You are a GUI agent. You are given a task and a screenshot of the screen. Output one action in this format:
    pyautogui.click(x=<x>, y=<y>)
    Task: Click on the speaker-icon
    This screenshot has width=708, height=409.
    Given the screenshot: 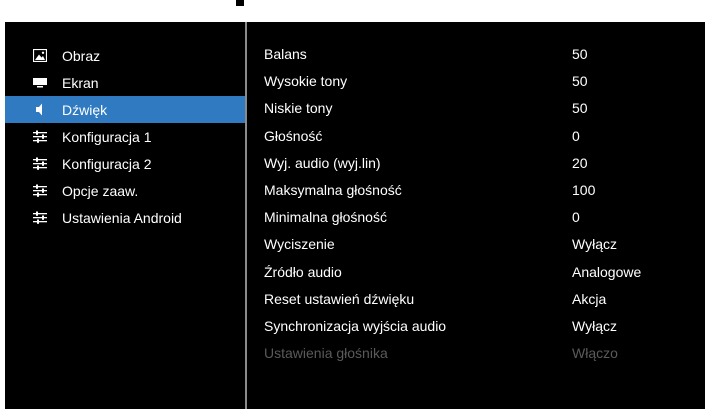 What is the action you would take?
    pyautogui.click(x=39, y=109)
    